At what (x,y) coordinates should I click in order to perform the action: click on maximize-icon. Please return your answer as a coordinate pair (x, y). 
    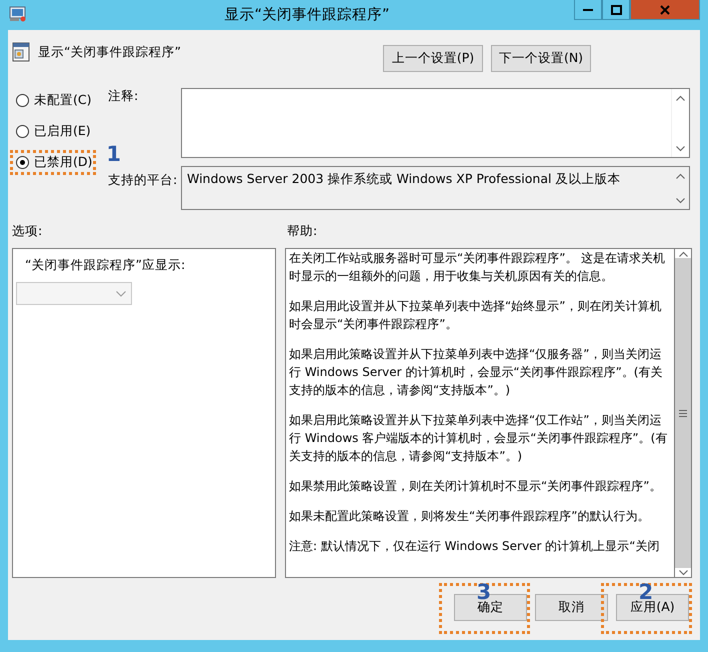
    Looking at the image, I should click on (616, 9).